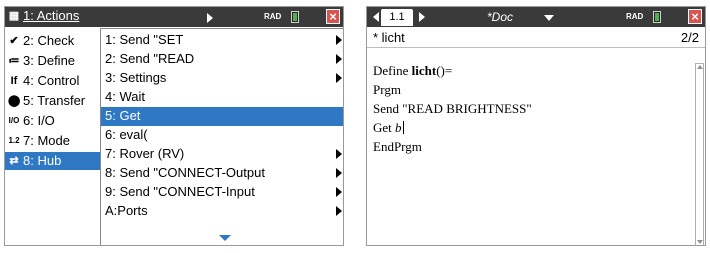 This screenshot has height=253, width=710. What do you see at coordinates (136, 77) in the screenshot?
I see `submenu-item-label: 3: Settings` at bounding box center [136, 77].